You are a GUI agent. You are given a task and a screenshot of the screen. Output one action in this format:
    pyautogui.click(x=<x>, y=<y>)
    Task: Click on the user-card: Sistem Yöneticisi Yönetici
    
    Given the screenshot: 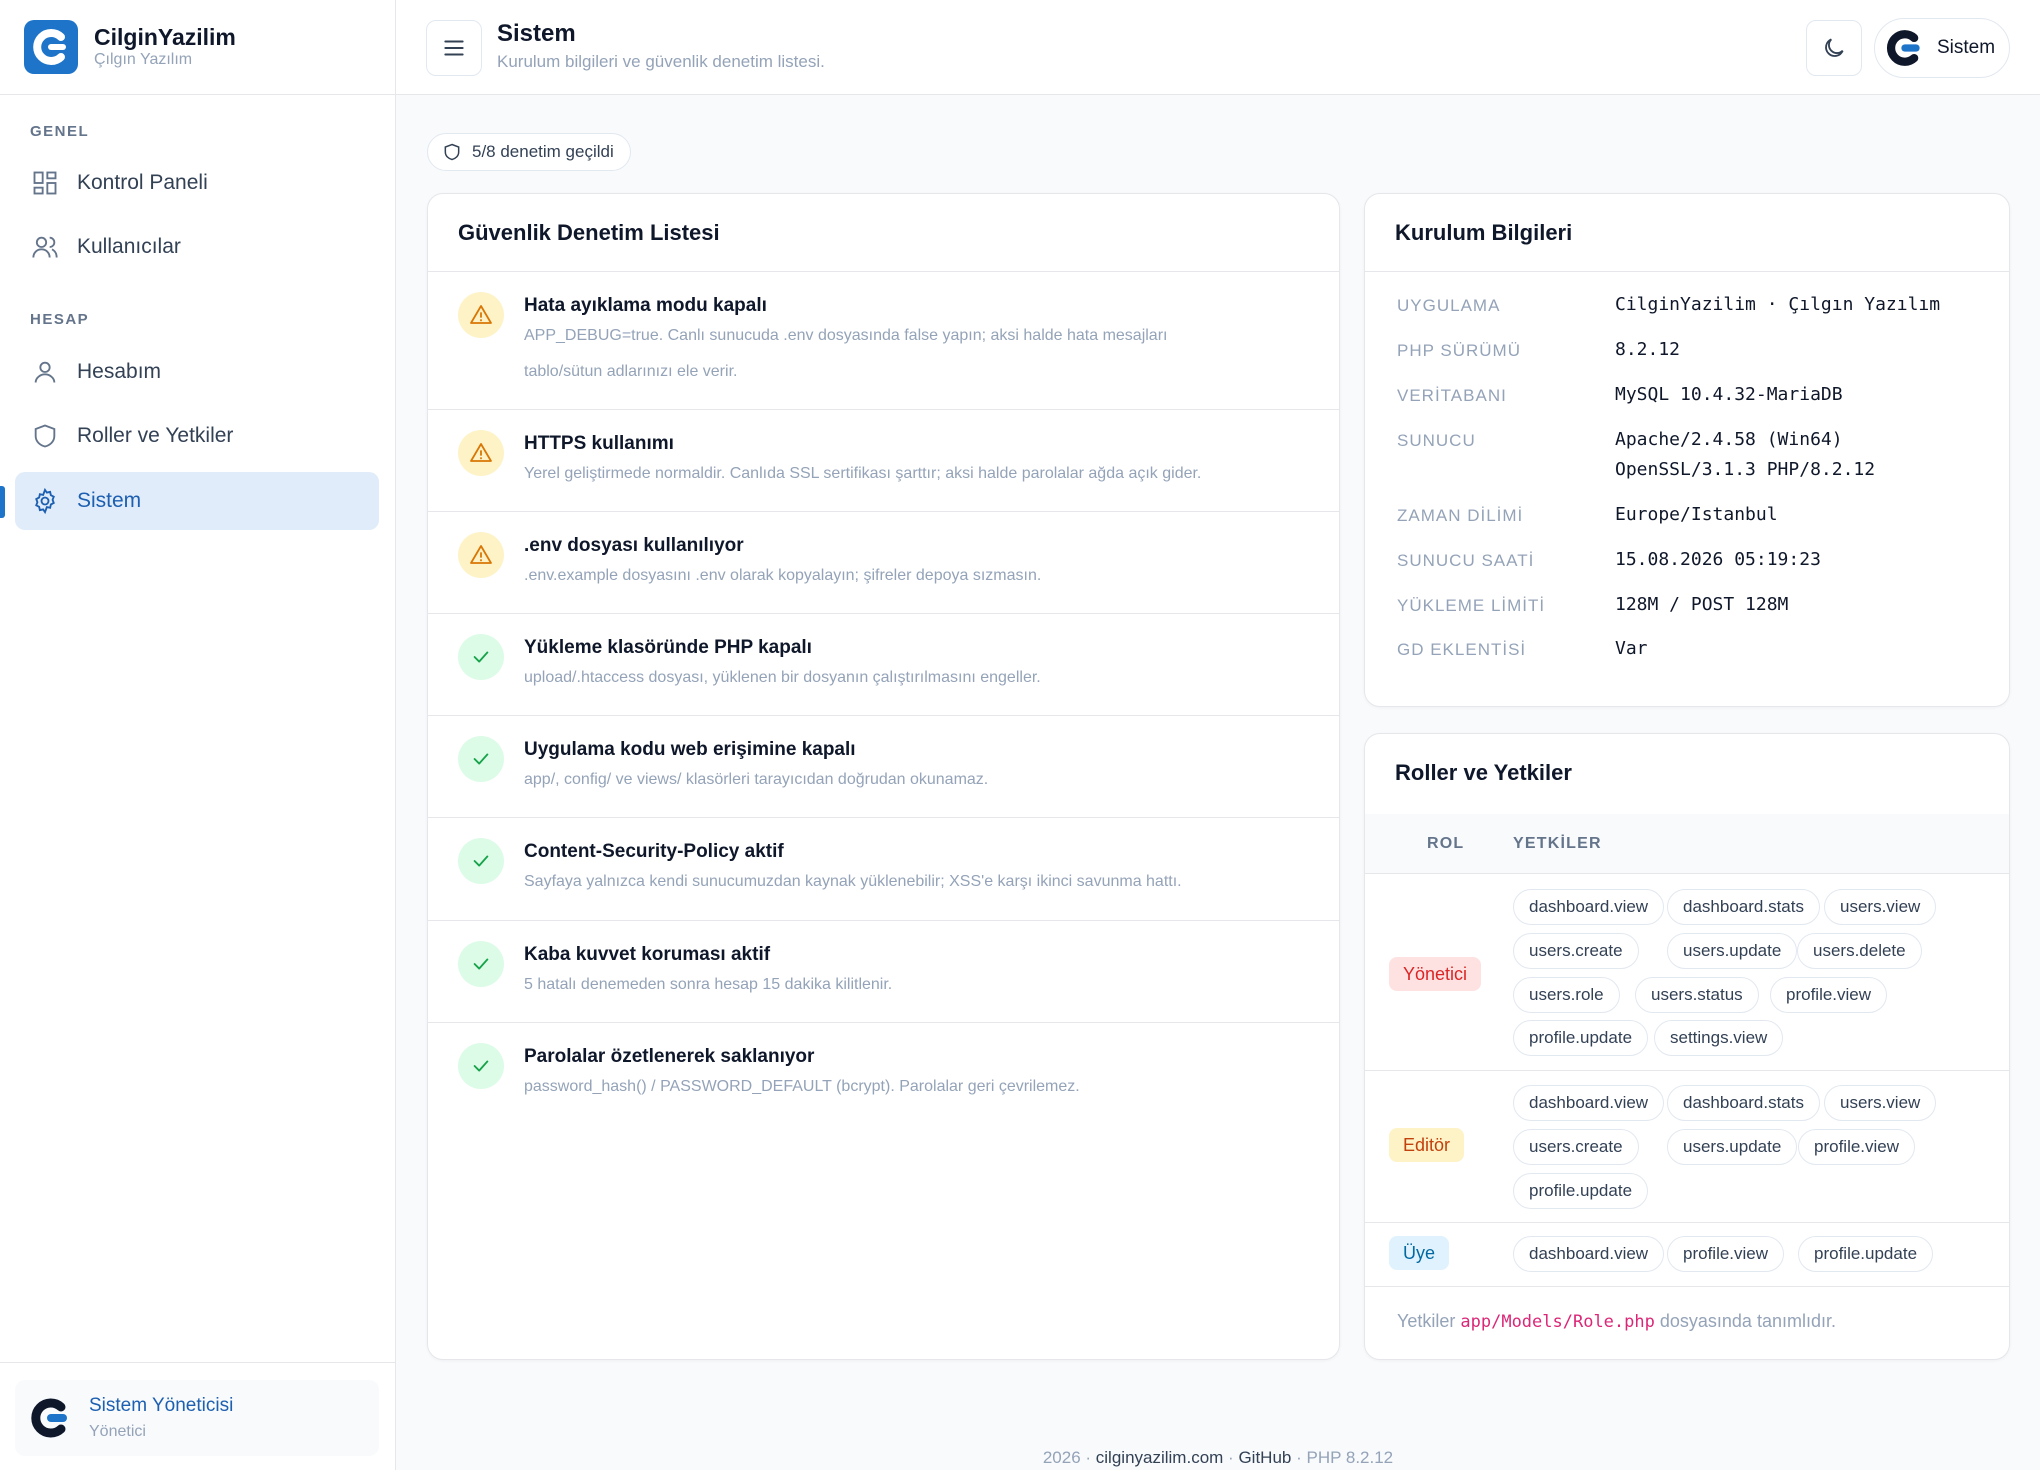 What is the action you would take?
    pyautogui.click(x=197, y=1418)
    